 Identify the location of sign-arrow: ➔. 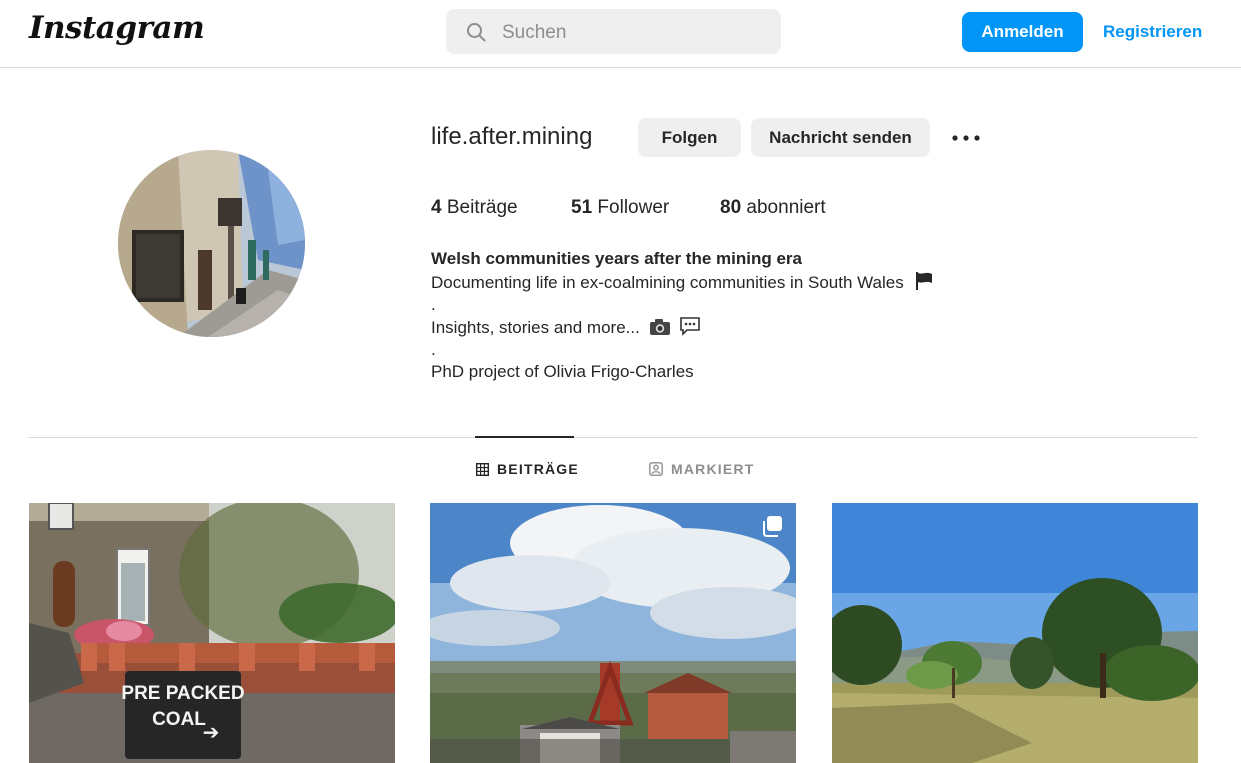
(211, 732).